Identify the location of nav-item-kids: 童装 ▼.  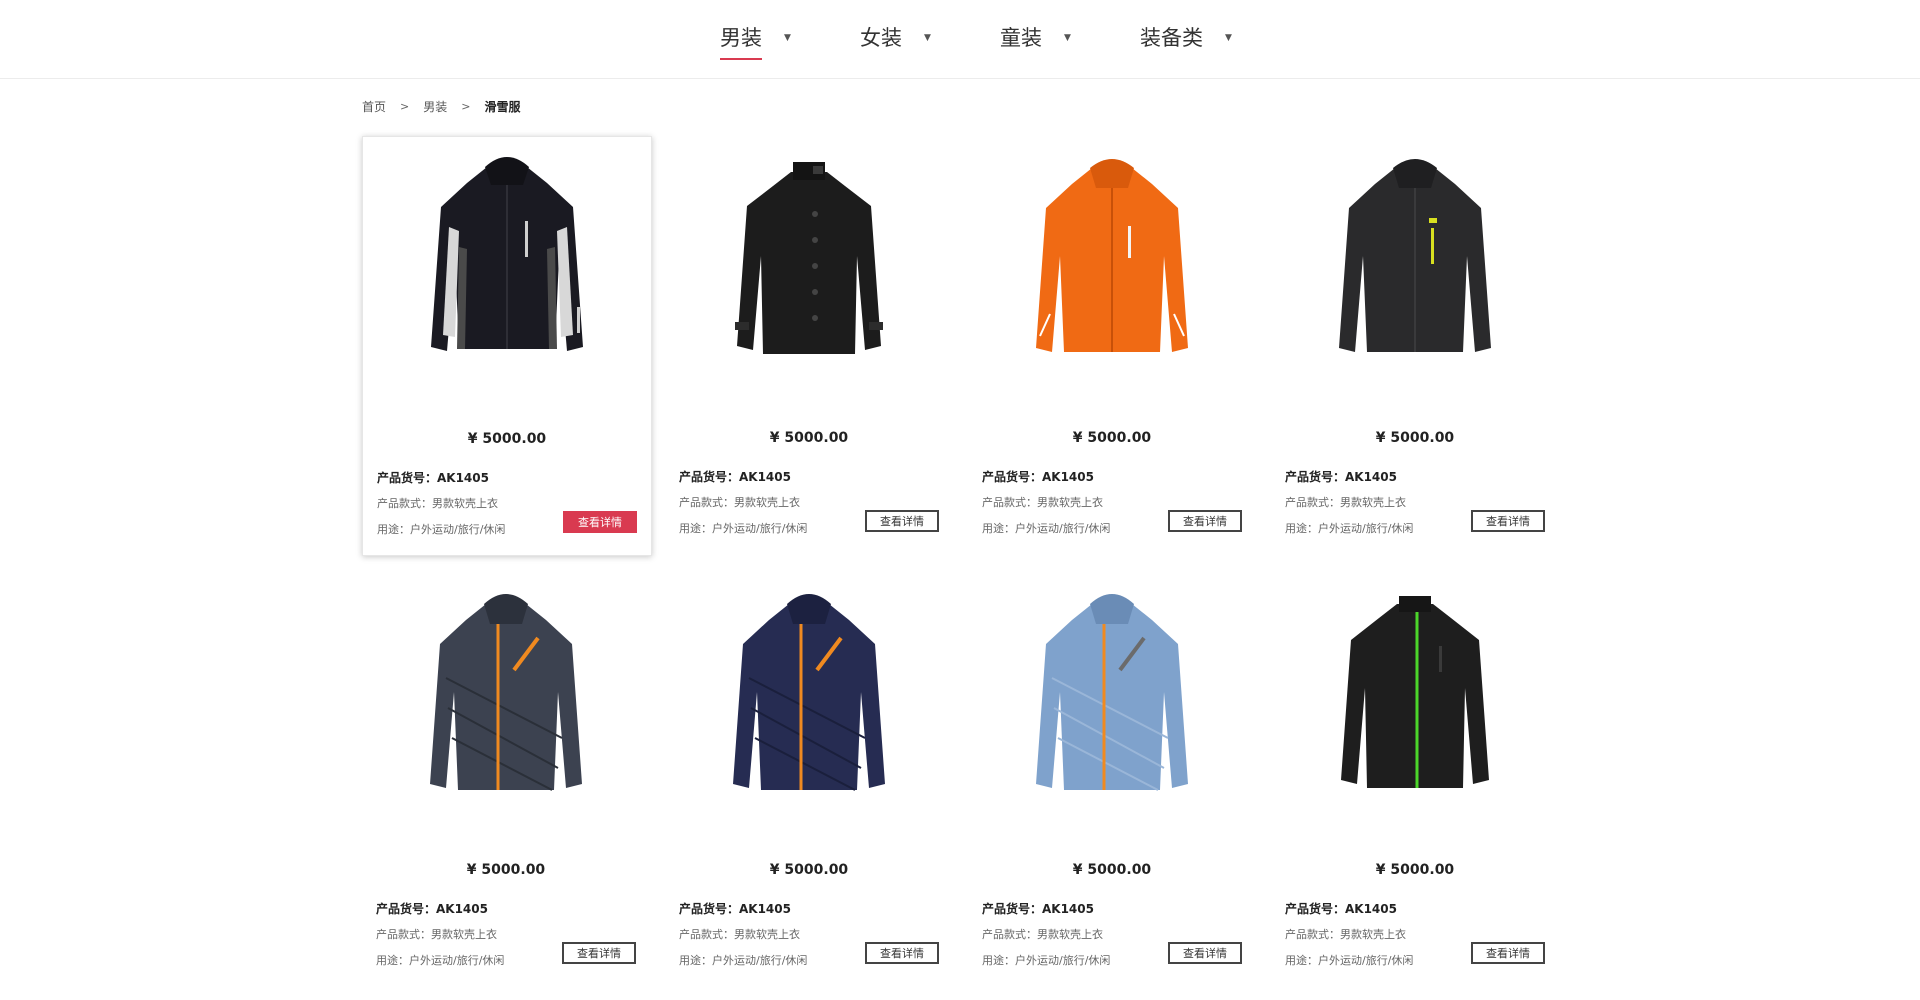
(1035, 40).